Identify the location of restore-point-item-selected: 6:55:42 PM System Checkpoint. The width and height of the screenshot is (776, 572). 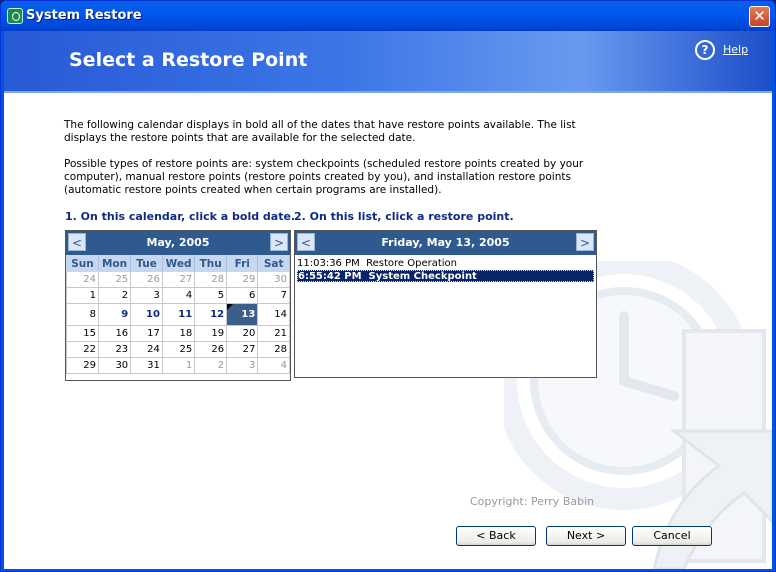
(445, 276).